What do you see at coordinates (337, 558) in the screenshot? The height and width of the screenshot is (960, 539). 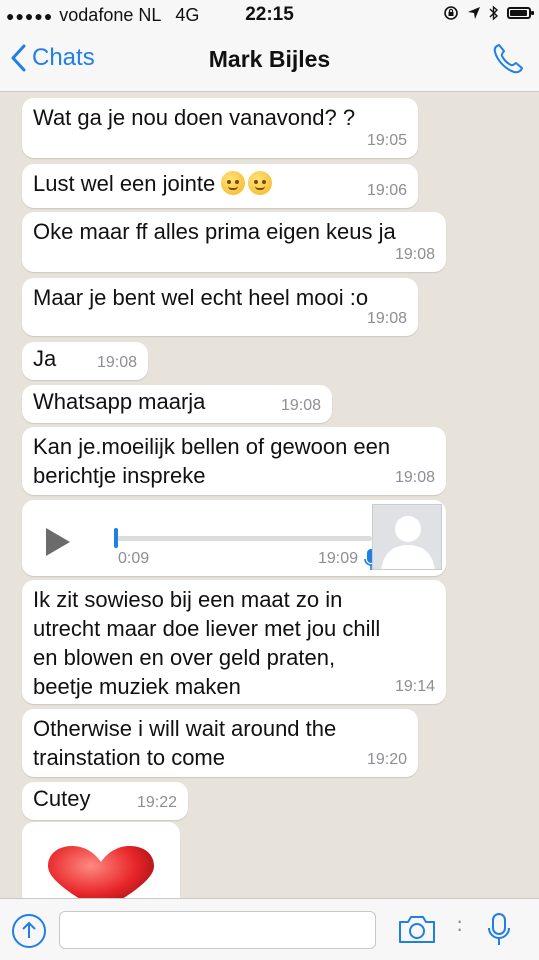 I see `message-time: 19:09` at bounding box center [337, 558].